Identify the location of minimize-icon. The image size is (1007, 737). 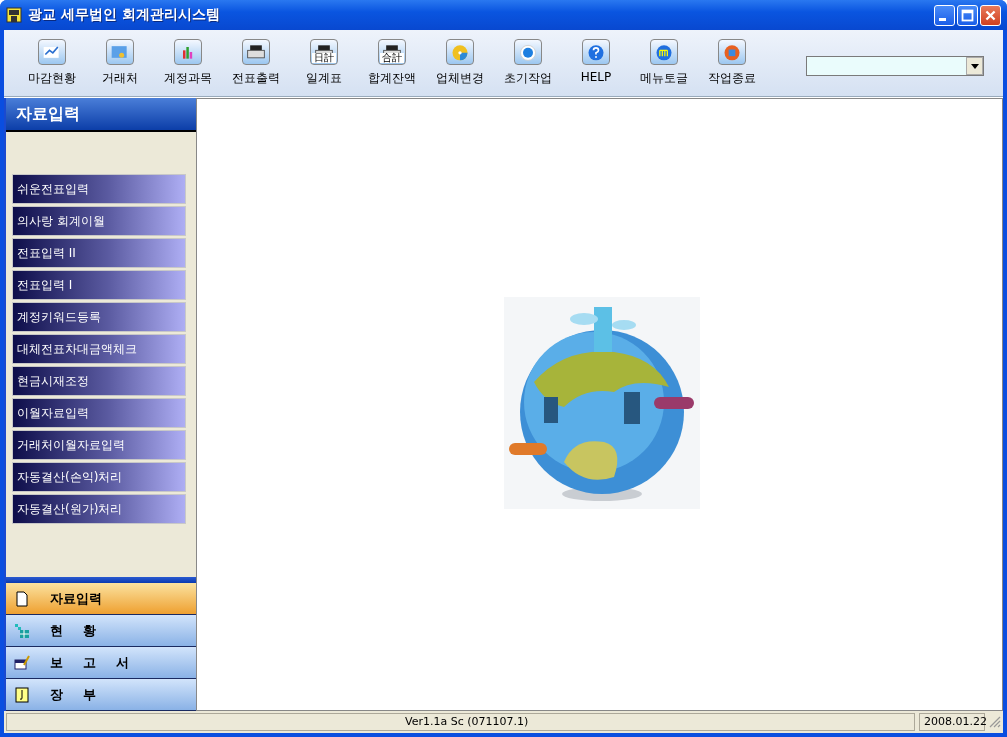
(942, 19).